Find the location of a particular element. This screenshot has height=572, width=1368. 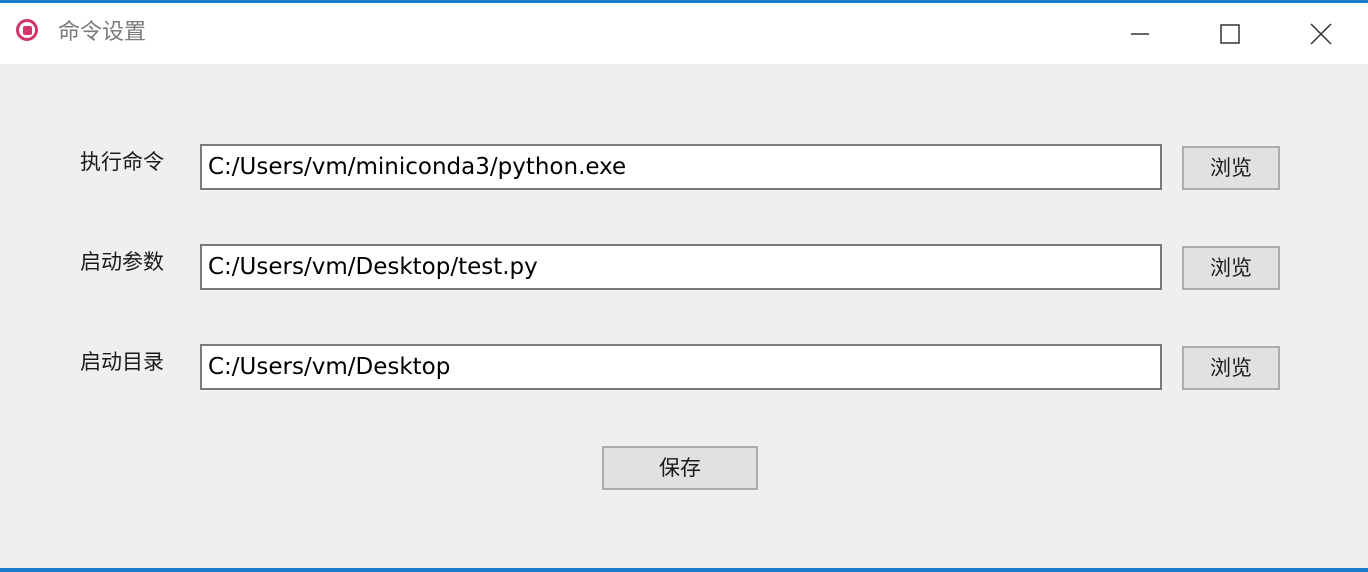

minimize-button is located at coordinates (1140, 33).